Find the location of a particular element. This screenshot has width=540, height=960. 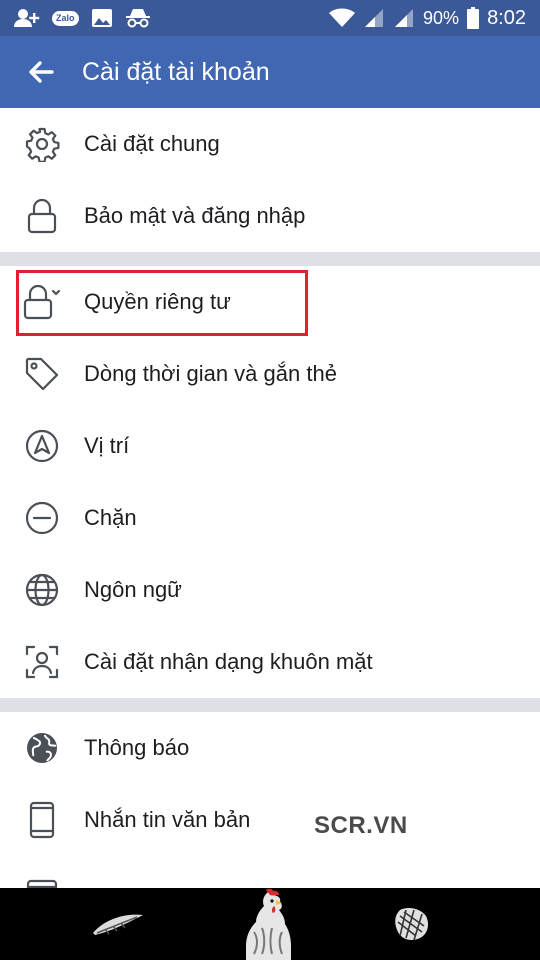

lock-icon is located at coordinates (42, 216).